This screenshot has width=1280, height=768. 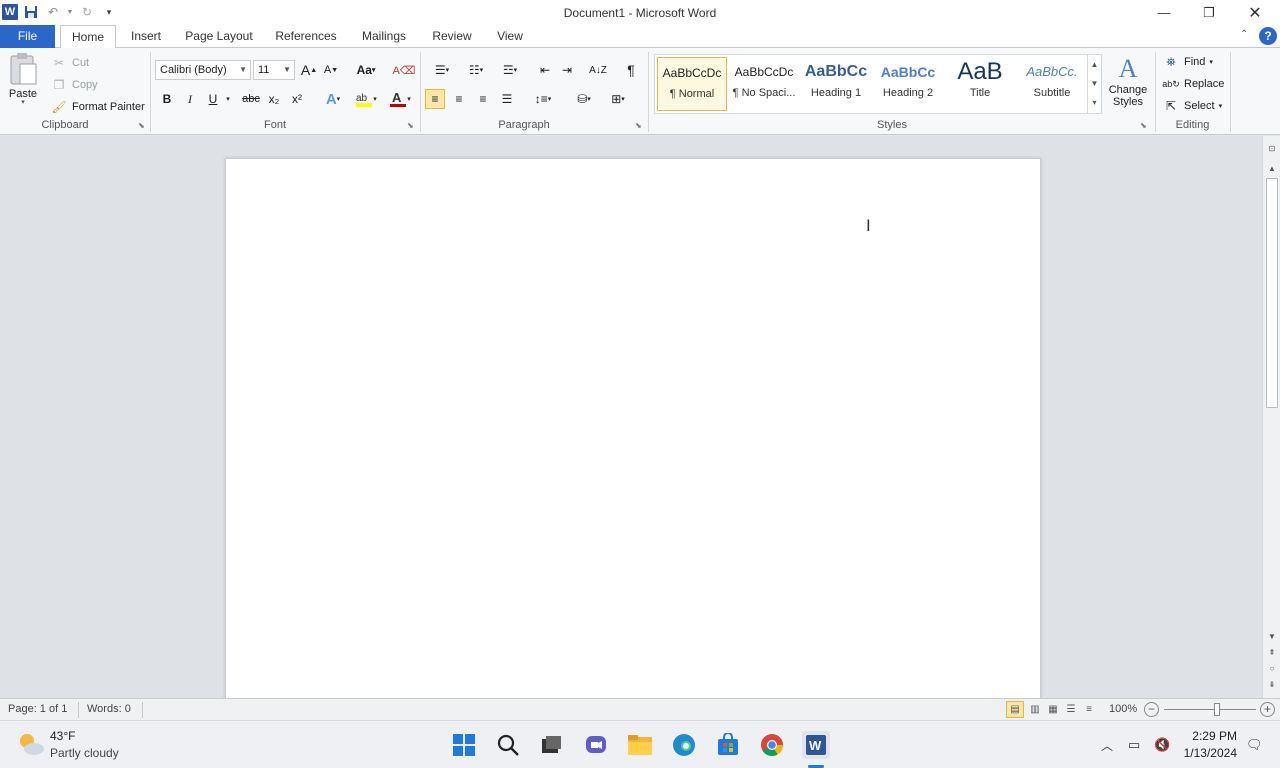 What do you see at coordinates (1052, 84) in the screenshot?
I see `style-subtitle: AaBbCc. Subtitle` at bounding box center [1052, 84].